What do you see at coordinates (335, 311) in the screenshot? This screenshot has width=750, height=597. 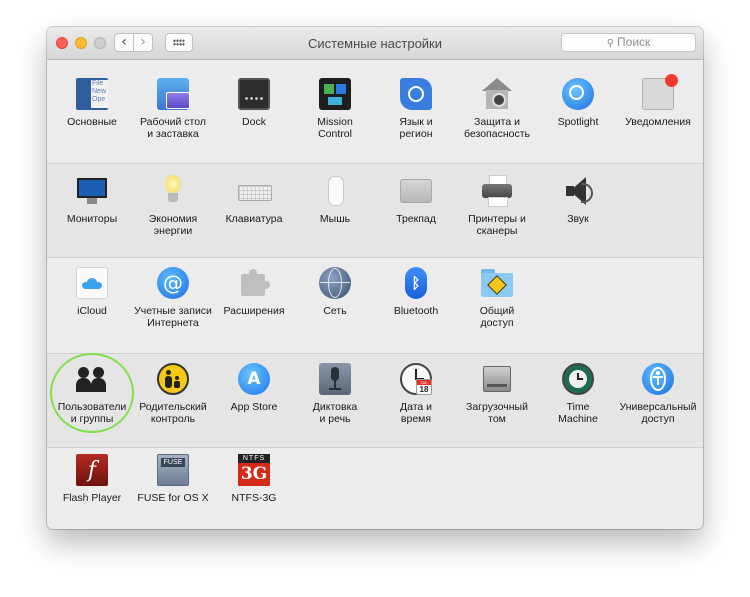 I see `pref-label: Сеть` at bounding box center [335, 311].